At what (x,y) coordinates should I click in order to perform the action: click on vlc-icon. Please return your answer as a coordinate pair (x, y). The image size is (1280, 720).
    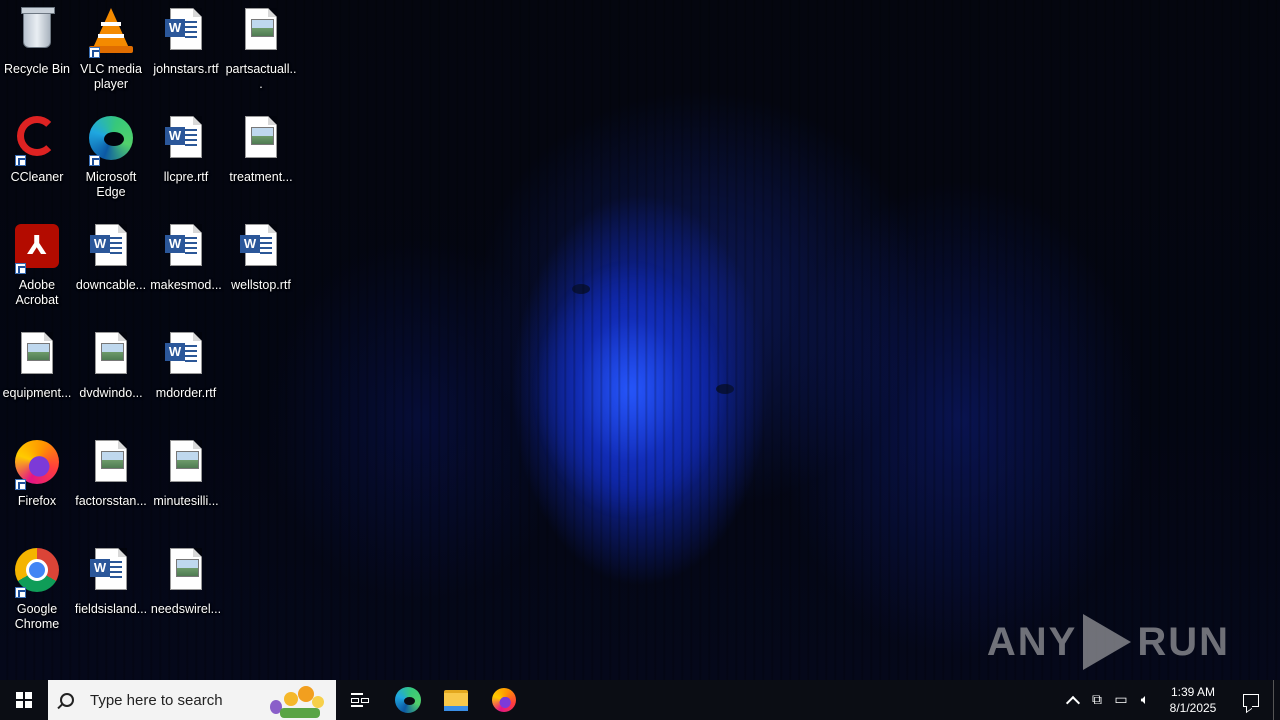
    Looking at the image, I should click on (111, 28).